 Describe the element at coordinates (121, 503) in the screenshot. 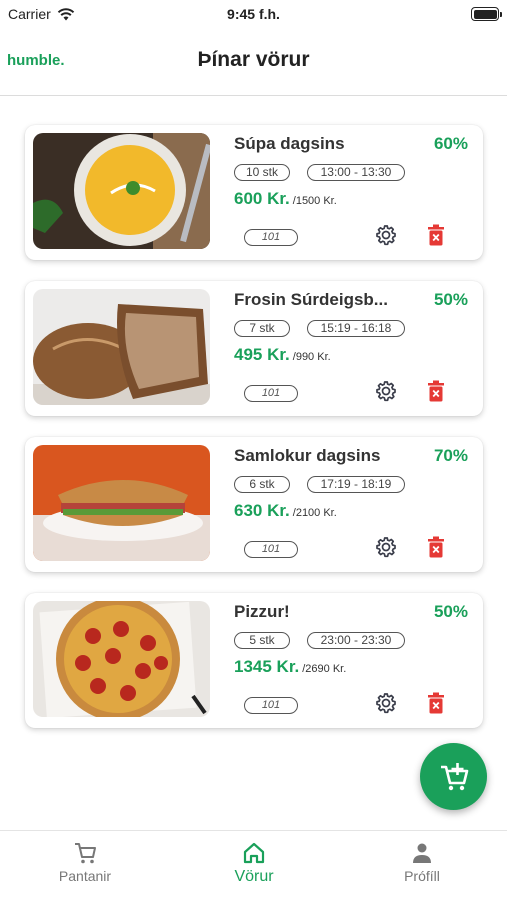

I see `product-image-sandwich` at that location.